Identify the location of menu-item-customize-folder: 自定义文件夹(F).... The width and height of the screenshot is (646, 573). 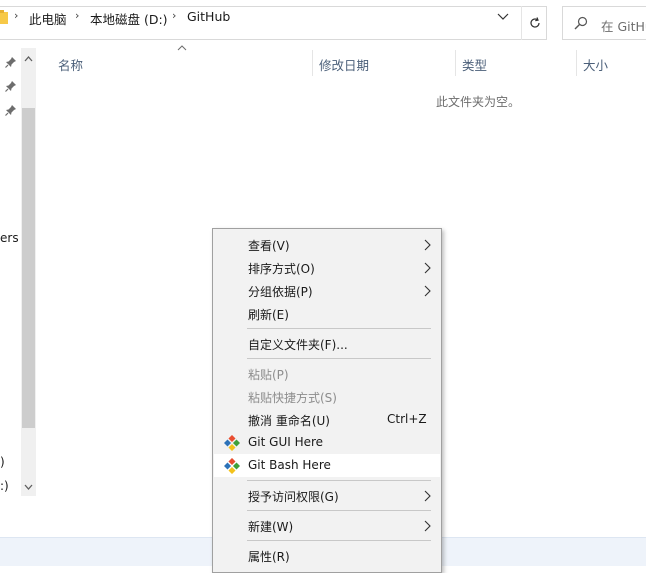
(327, 343).